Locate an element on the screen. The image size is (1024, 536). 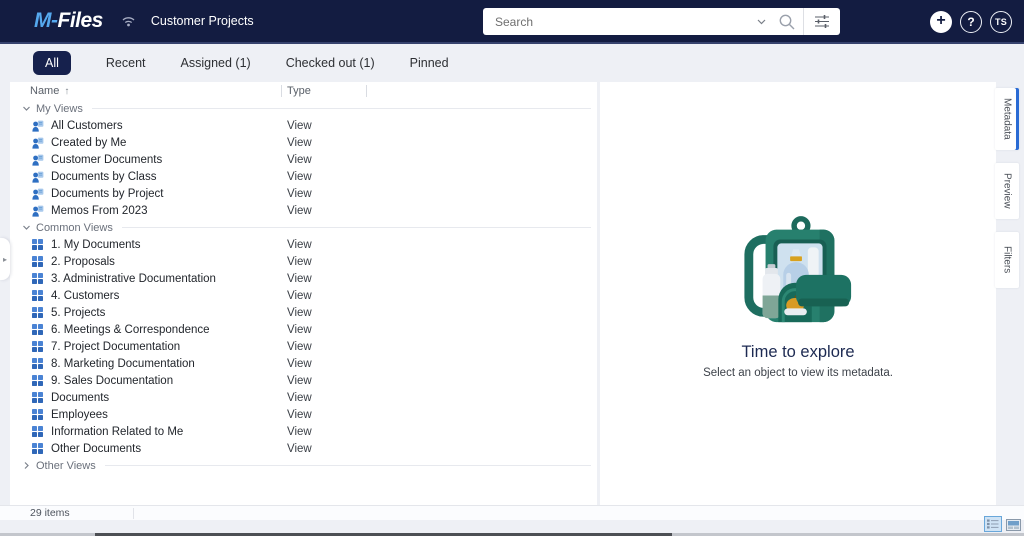
group-header-common-views: Common Views is located at coordinates (303, 227).